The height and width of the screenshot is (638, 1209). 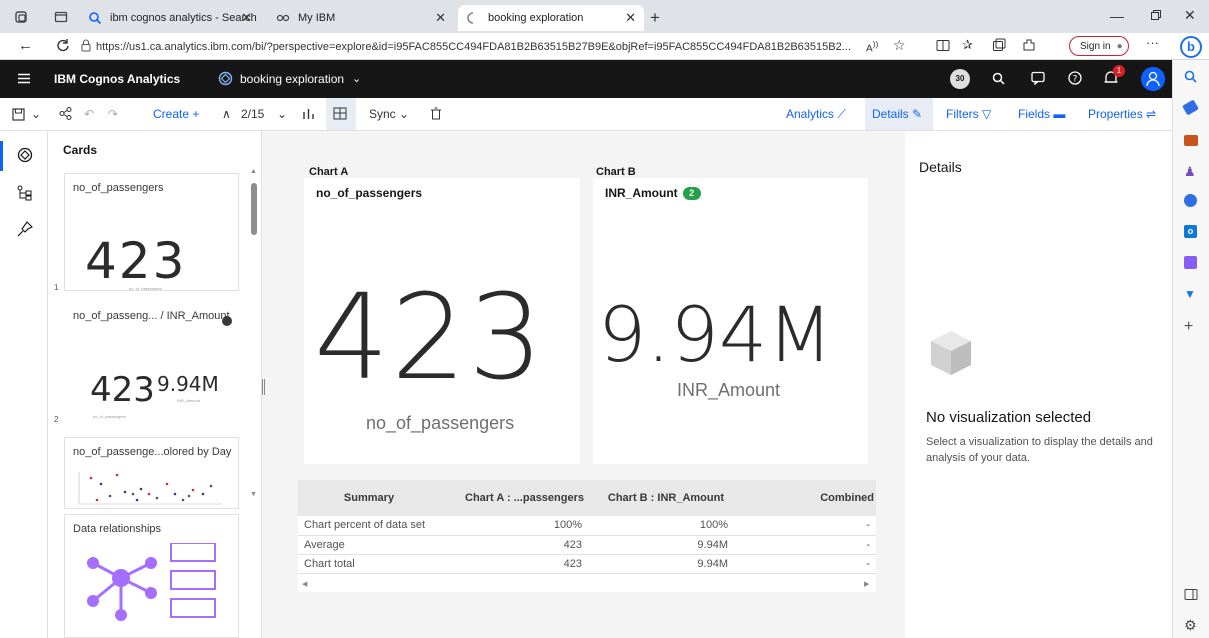 What do you see at coordinates (63, 45) in the screenshot?
I see `refresh-icon` at bounding box center [63, 45].